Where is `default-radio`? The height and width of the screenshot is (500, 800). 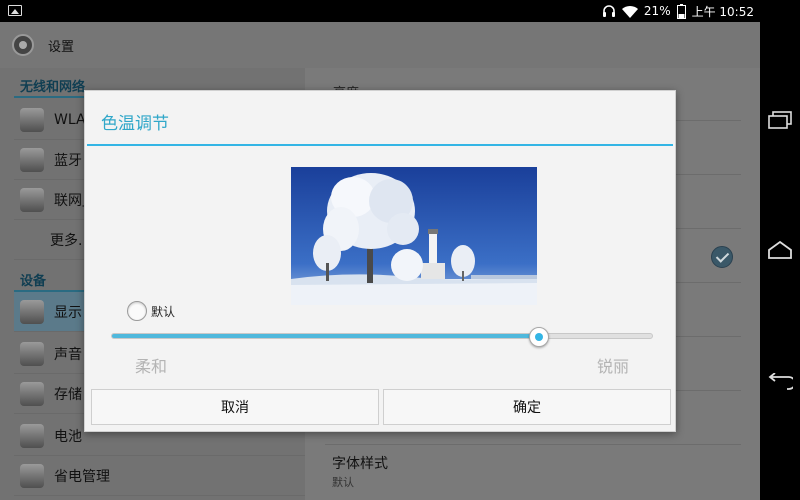
default-radio is located at coordinates (137, 311).